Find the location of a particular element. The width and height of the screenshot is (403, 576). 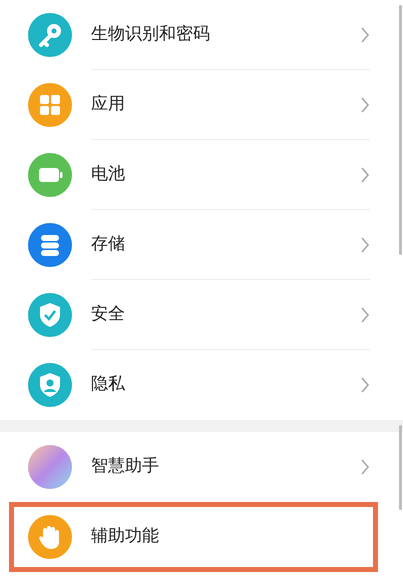

highlighted-settings-item: 辅助功能 is located at coordinates (193, 537).